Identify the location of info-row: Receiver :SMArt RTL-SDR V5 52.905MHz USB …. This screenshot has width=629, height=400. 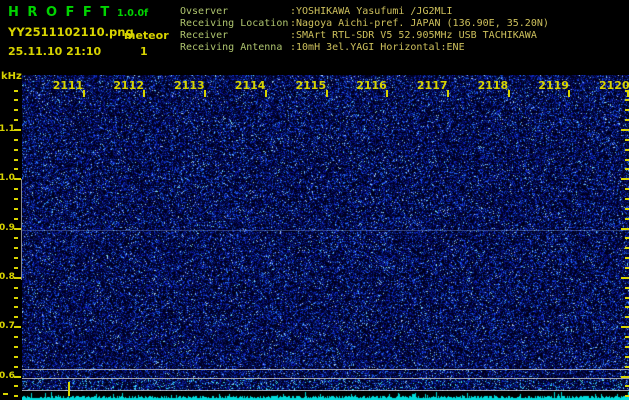
(364, 36).